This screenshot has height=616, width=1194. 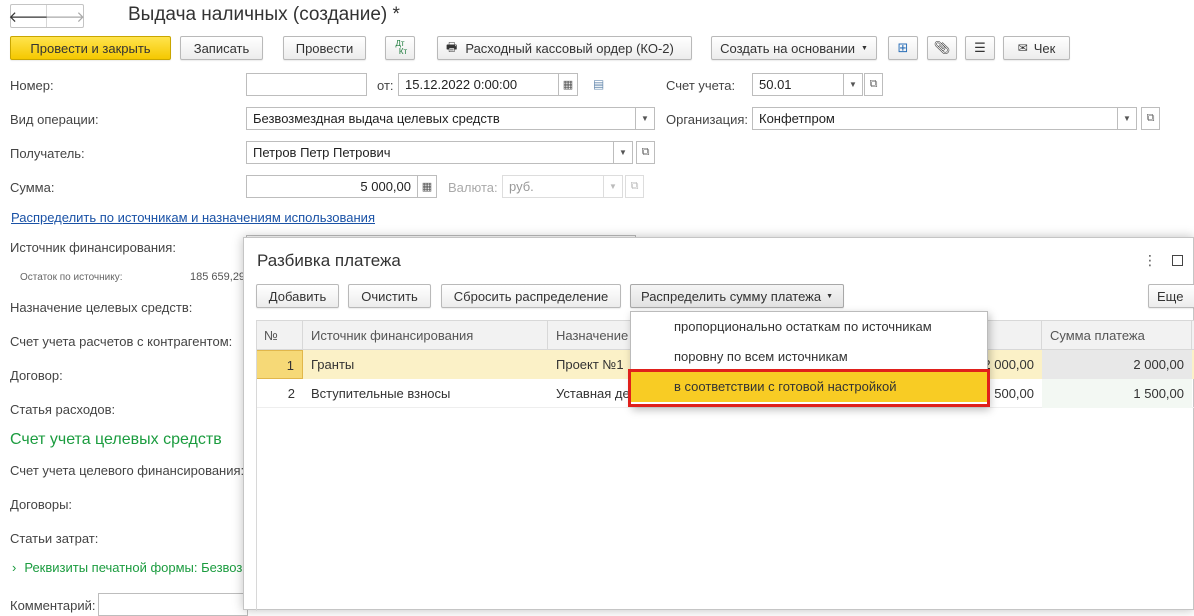 I want to click on row-source: Гранты, so click(x=333, y=364).